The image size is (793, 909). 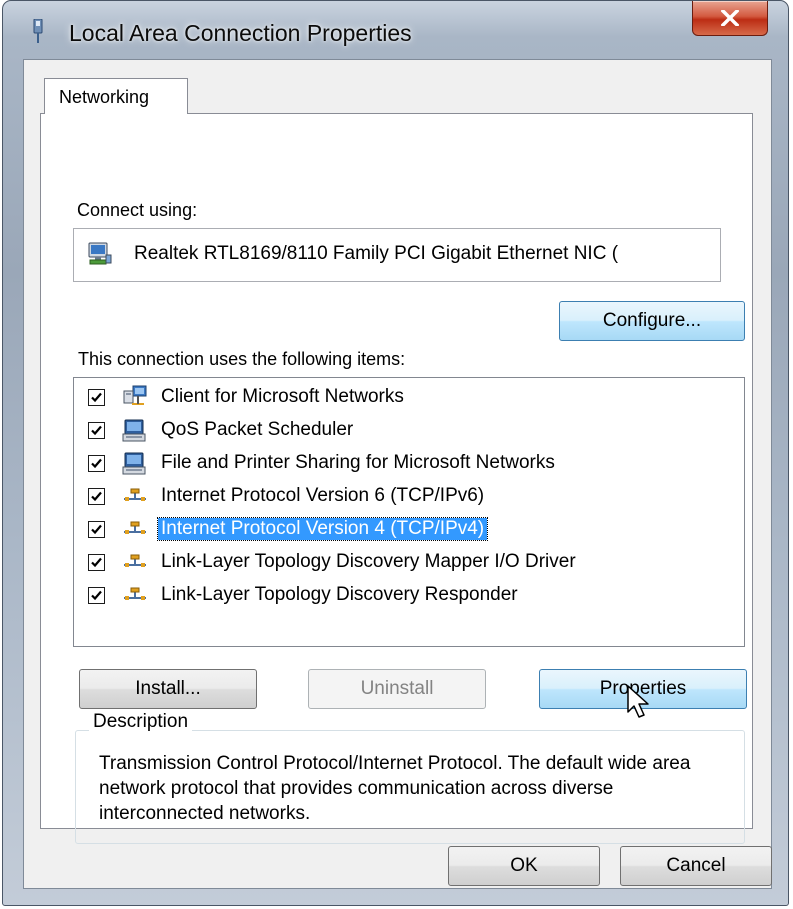 I want to click on list-item: QoS Packet Scheduler, so click(x=408, y=431).